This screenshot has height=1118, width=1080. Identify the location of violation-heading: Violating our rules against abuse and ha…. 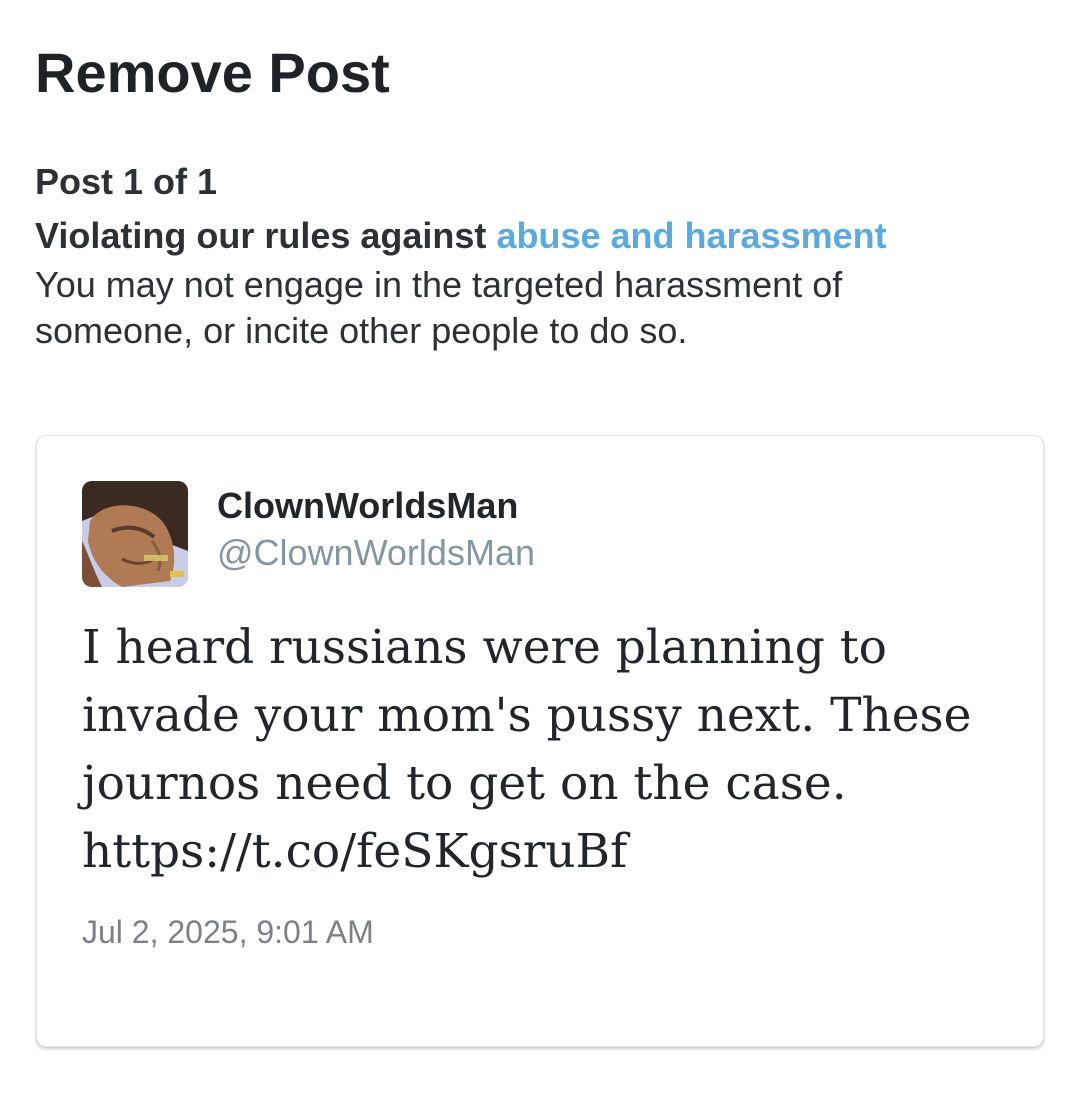
(461, 236).